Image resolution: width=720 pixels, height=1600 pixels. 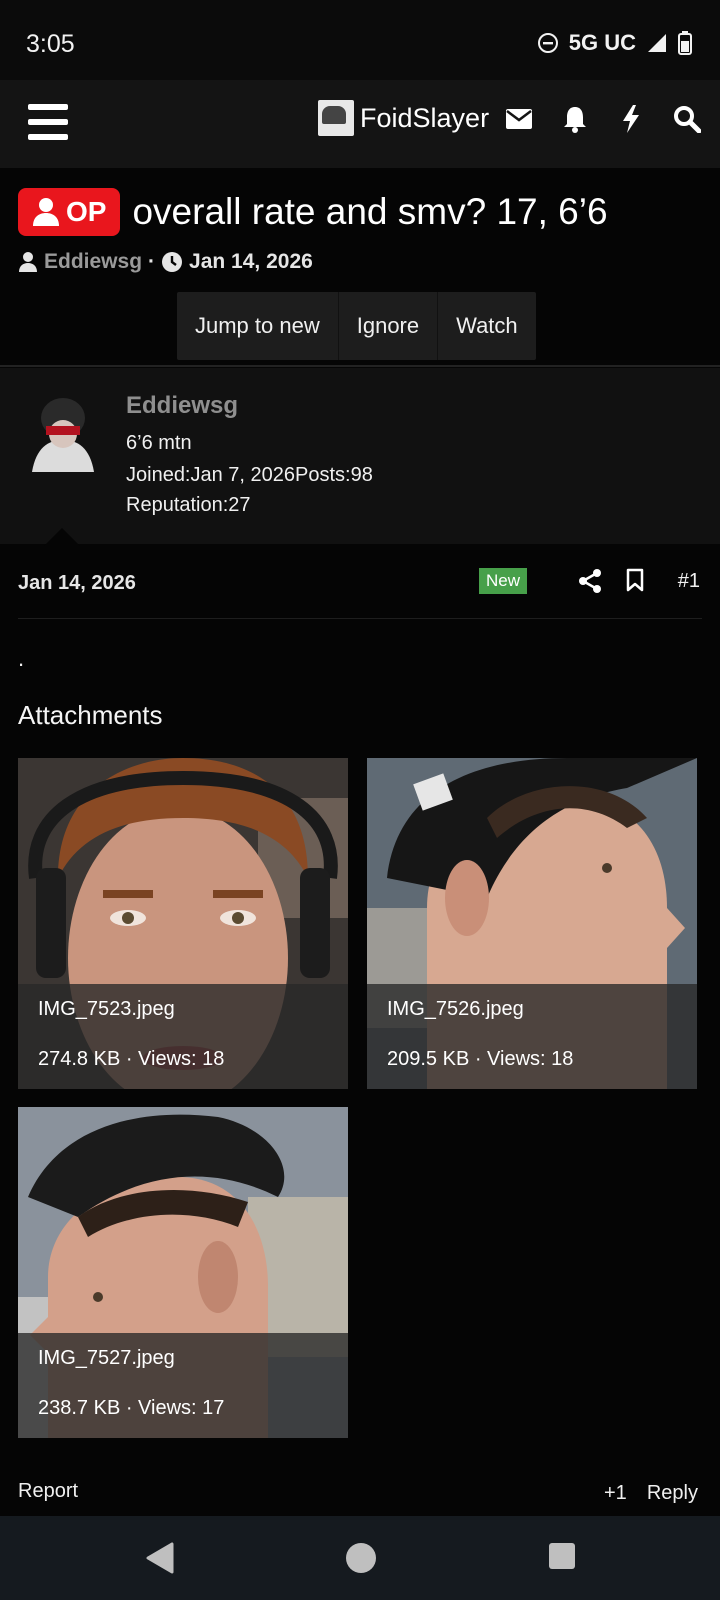 I want to click on brand-logo-icon, so click(x=336, y=118).